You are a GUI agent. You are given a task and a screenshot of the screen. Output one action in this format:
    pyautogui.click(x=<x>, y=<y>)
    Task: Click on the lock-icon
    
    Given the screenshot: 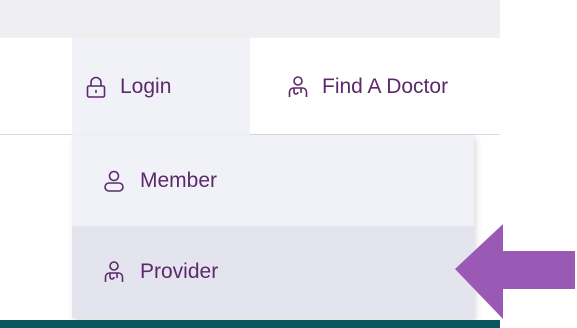 What is the action you would take?
    pyautogui.click(x=96, y=87)
    